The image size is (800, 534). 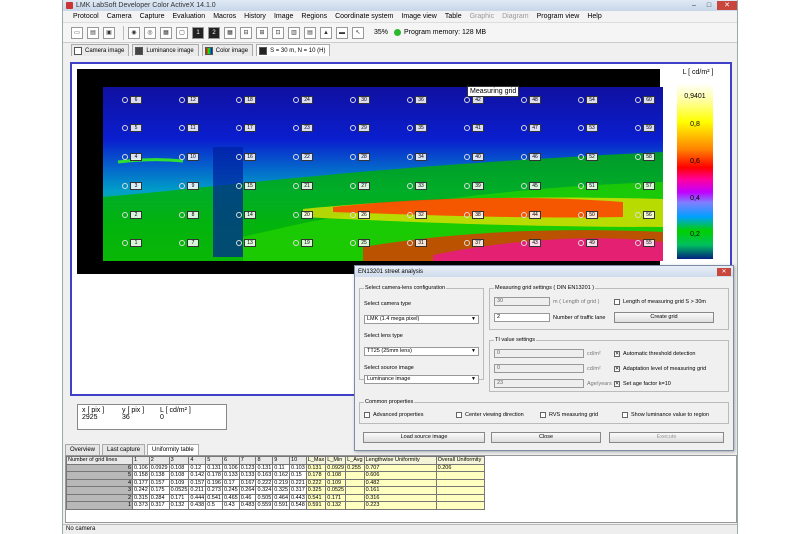 What do you see at coordinates (617, 384) in the screenshot?
I see `age-factor-checkbox: ✕` at bounding box center [617, 384].